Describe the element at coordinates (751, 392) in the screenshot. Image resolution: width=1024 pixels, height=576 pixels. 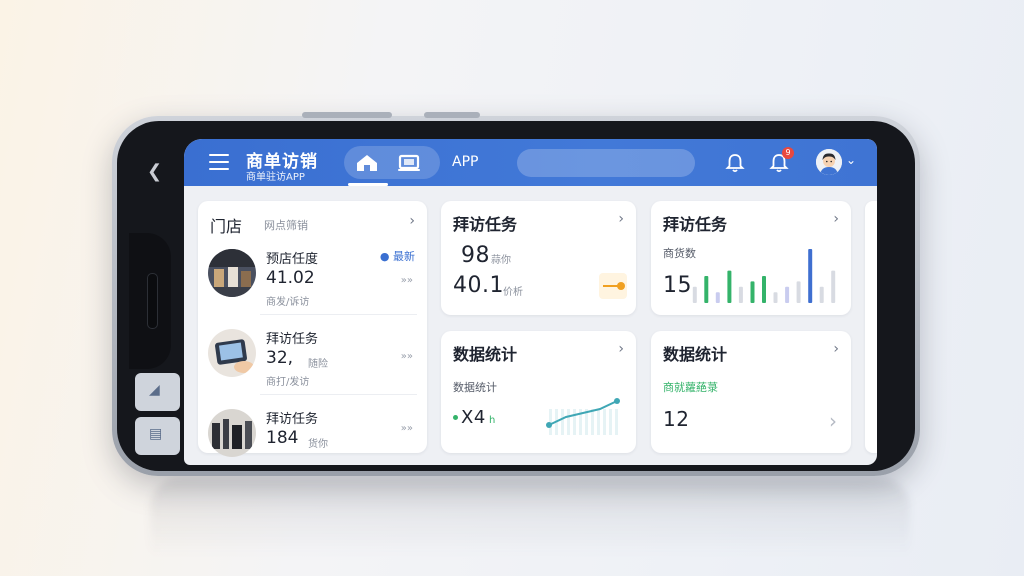
I see `data-stats-card-2: 数据统计 › 商就蘿蕝菉 12 ›` at that location.